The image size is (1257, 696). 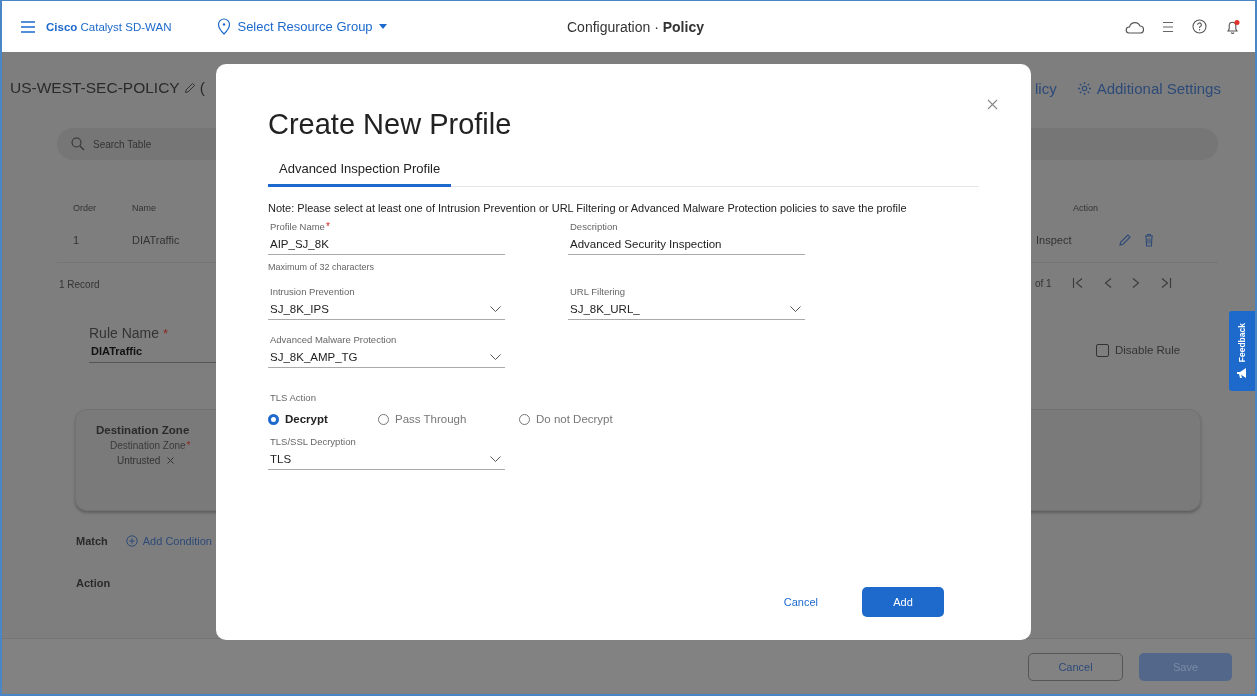 I want to click on field-label: URL Filtering, so click(x=598, y=291).